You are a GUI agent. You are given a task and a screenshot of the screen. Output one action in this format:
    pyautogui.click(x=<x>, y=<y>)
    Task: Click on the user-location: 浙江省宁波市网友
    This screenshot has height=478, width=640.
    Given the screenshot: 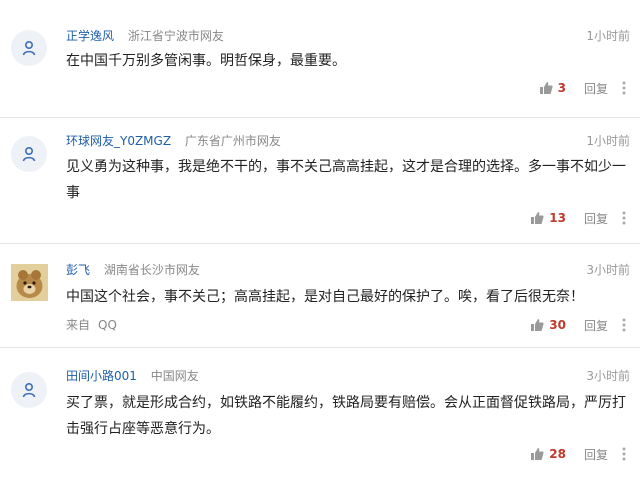 What is the action you would take?
    pyautogui.click(x=175, y=36)
    